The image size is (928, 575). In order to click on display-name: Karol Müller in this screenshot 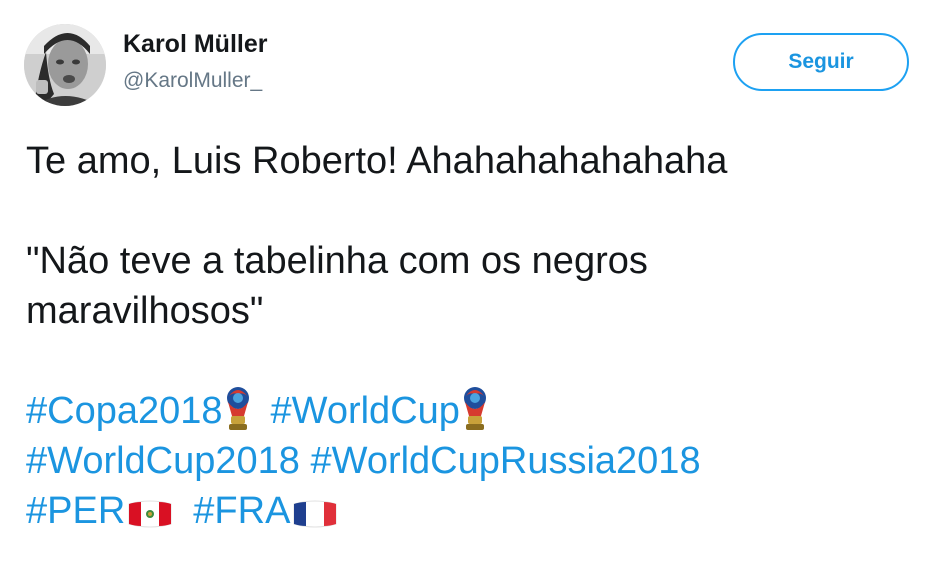, I will do `click(195, 44)`.